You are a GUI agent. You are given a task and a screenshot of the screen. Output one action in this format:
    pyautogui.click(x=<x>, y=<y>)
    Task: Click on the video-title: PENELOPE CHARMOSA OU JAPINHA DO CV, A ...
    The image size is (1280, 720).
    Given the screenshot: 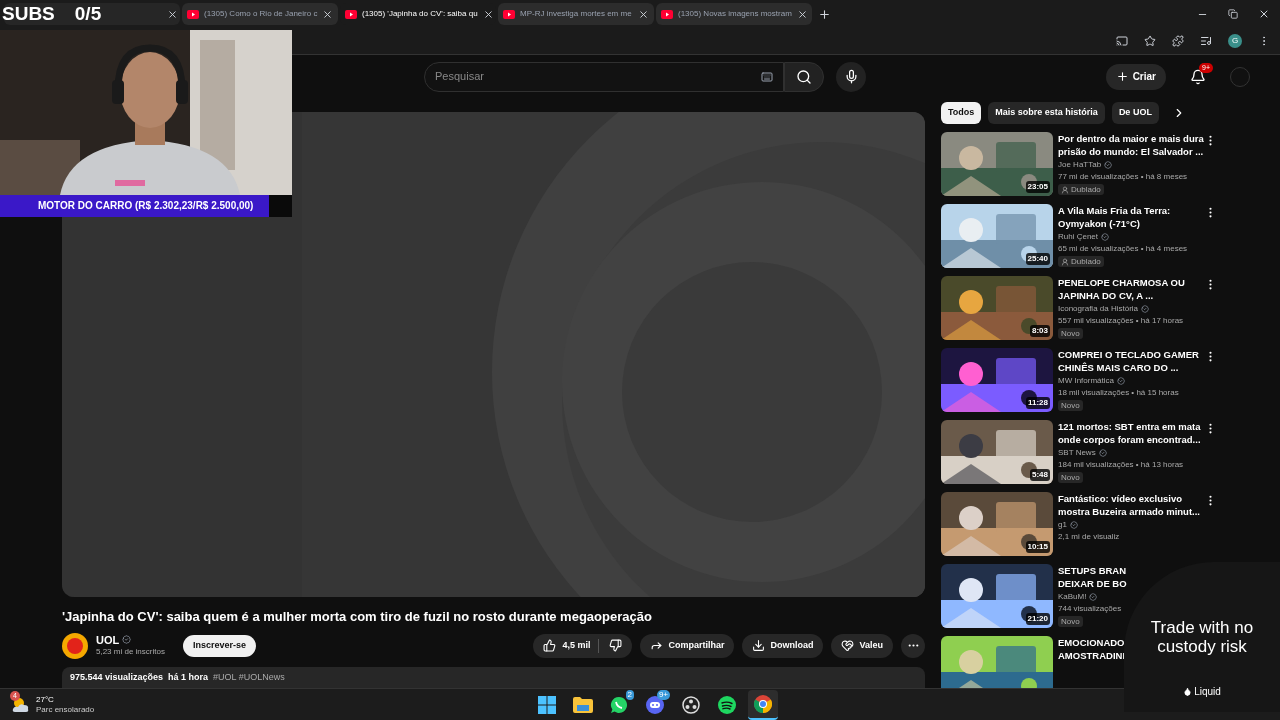 What is the action you would take?
    pyautogui.click(x=1133, y=289)
    